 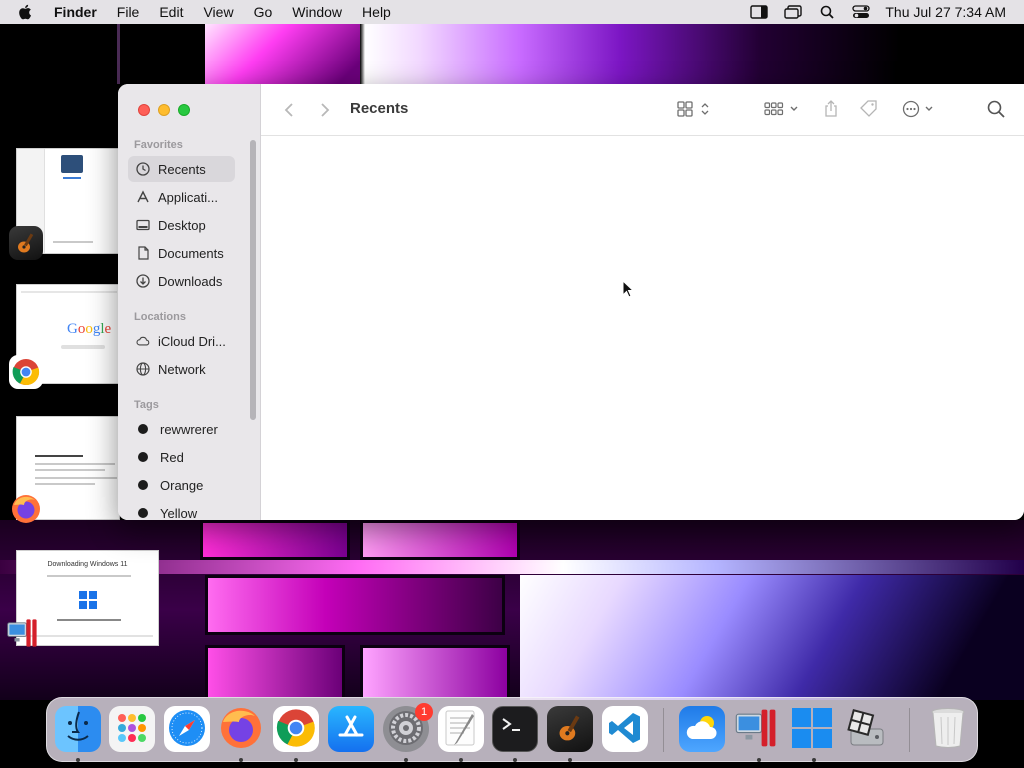 I want to click on sidebar-item-downloads: Downloads, so click(x=181, y=281).